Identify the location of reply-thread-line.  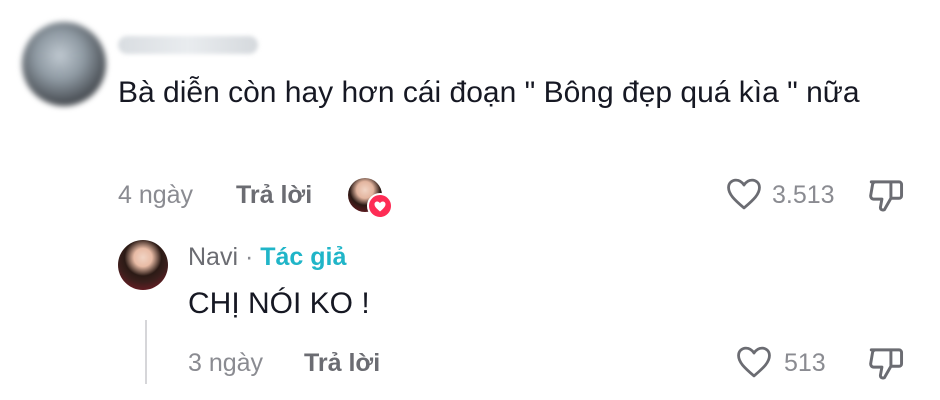
(146, 352).